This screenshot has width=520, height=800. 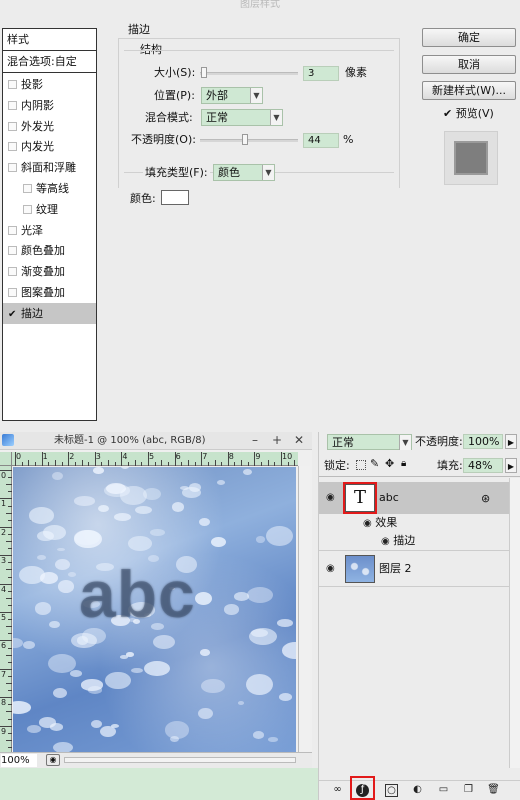 What do you see at coordinates (468, 790) in the screenshot?
I see `new-layer-icon: ❐` at bounding box center [468, 790].